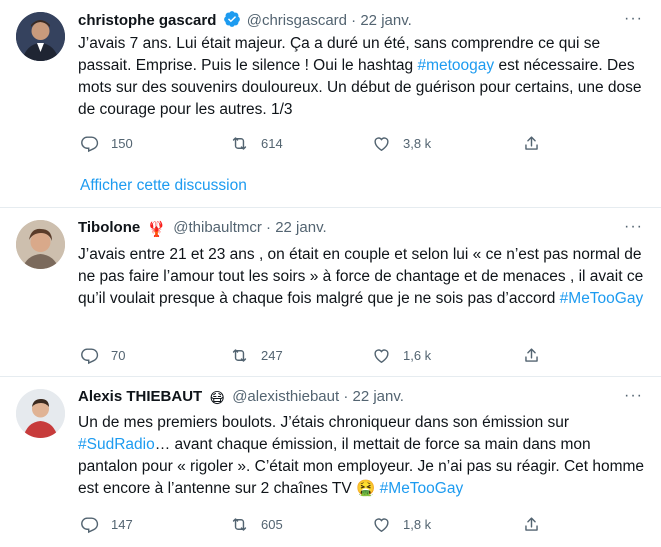 This screenshot has height=547, width=661. What do you see at coordinates (285, 396) in the screenshot?
I see `author-handle: @alexisthiebaut` at bounding box center [285, 396].